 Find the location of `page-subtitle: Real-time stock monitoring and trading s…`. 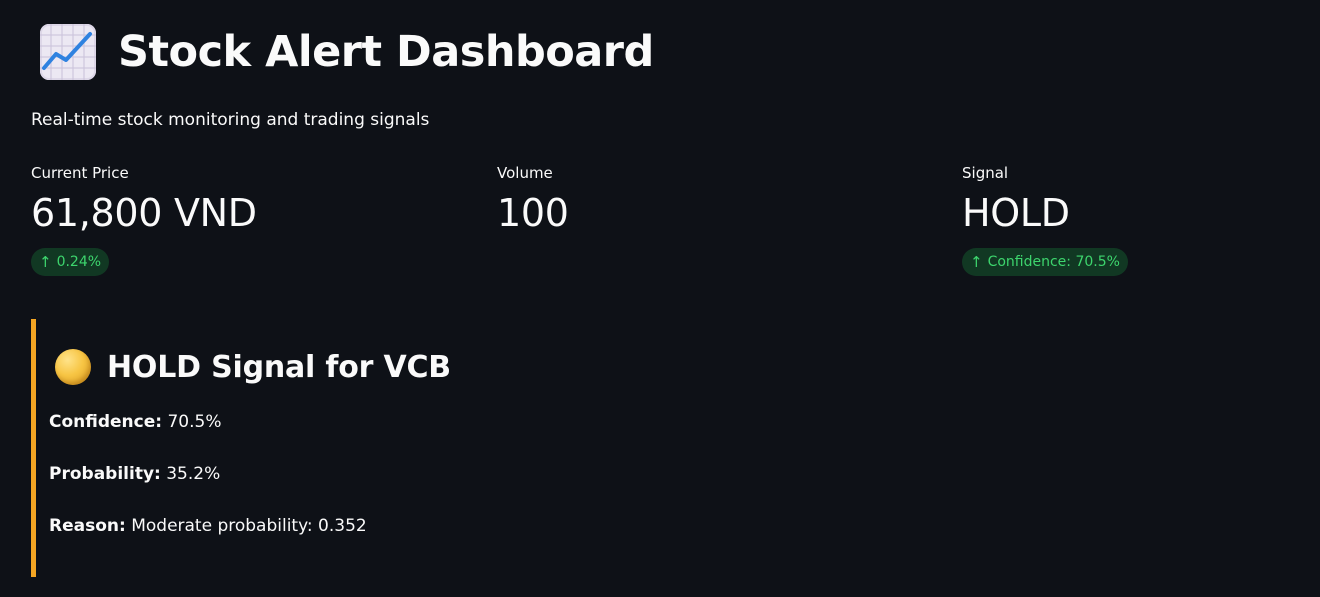

page-subtitle: Real-time stock monitoring and trading s… is located at coordinates (230, 120).